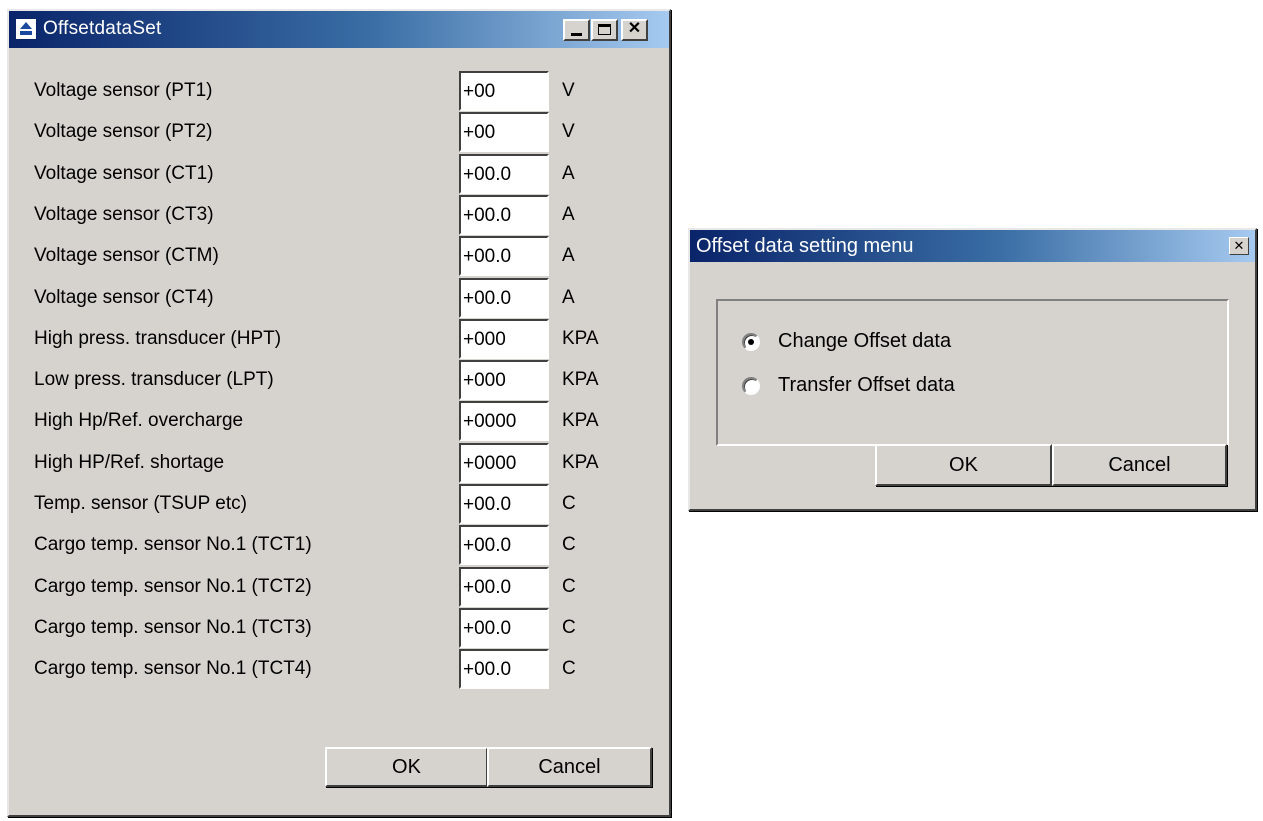 The image size is (1263, 821). Describe the element at coordinates (139, 421) in the screenshot. I see `sensor-label: High Hp/Ref. overcharge` at that location.